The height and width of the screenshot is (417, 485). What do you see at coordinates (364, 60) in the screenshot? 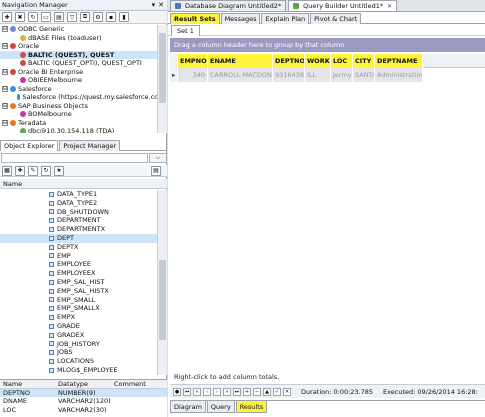
I see `col-header-city: CITY` at bounding box center [364, 60].